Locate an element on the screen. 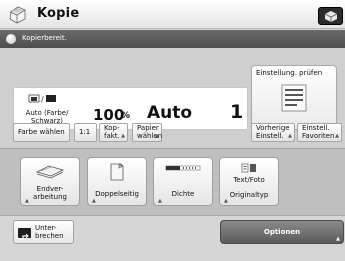 Image resolution: width=345 pixels, height=261 pixels. favorites-button: Einstell. Favoriten ▲ is located at coordinates (319, 132).